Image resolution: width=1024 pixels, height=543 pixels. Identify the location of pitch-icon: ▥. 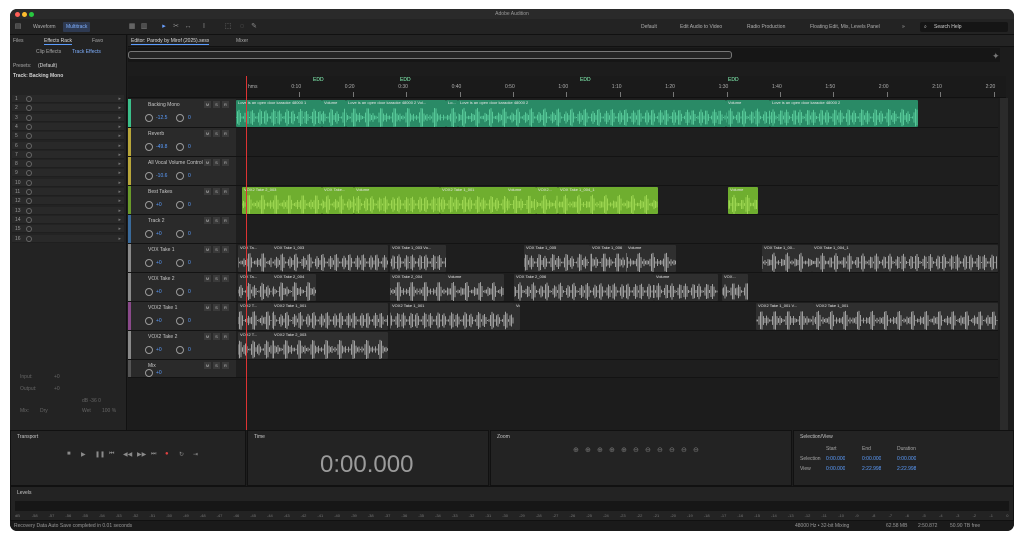
(144, 27).